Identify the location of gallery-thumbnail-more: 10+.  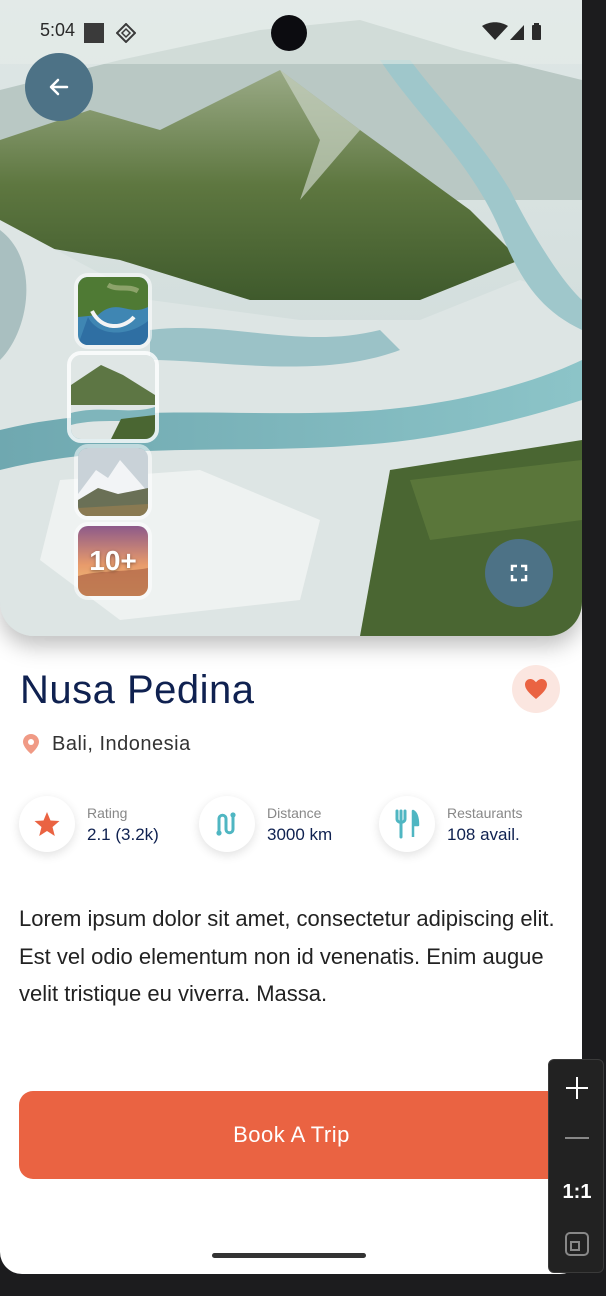
(113, 561).